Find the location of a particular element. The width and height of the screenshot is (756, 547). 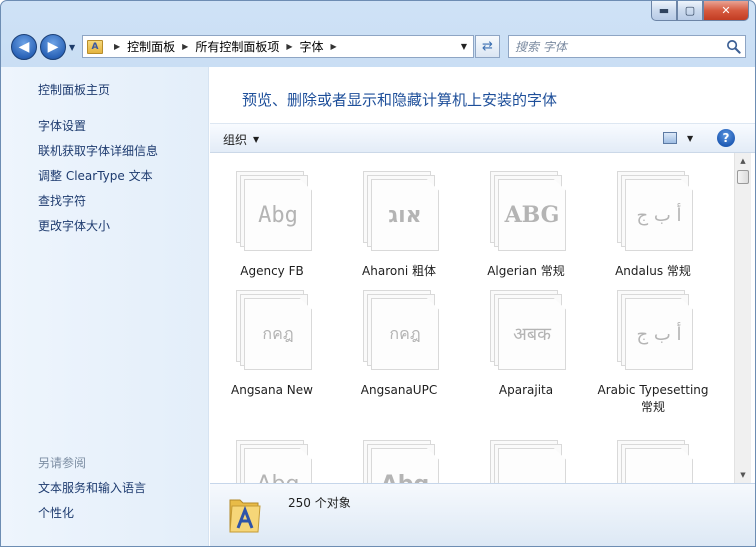

font-tile: أ ب ج Arabic Typesetting 常规 is located at coordinates (653, 348).